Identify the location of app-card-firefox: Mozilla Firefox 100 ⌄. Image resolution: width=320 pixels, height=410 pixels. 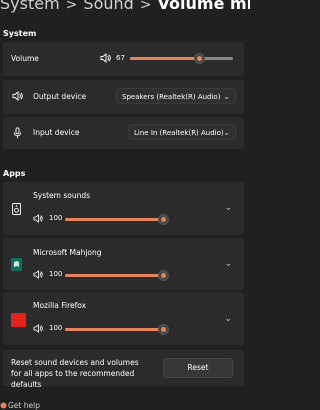
(123, 318).